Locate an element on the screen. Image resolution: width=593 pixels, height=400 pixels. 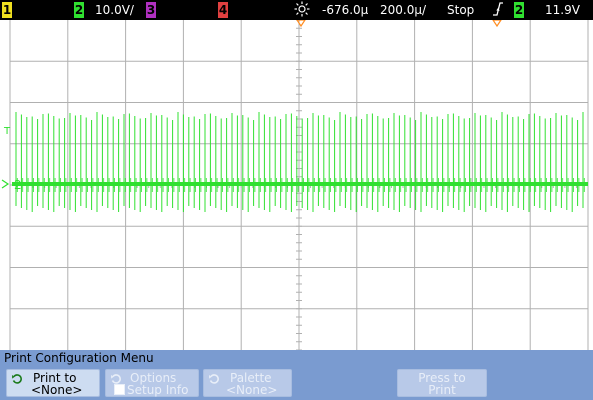
delay-reference-marker is located at coordinates (301, 24).